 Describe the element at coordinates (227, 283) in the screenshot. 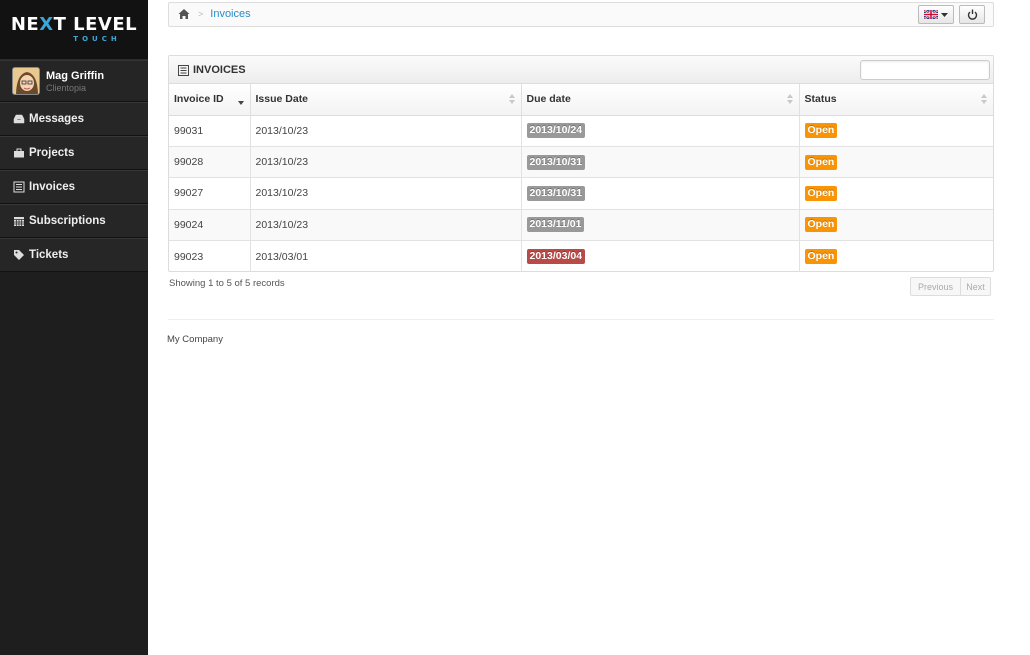

I see `table-info: Showing 1 to 5 of 5 records` at that location.